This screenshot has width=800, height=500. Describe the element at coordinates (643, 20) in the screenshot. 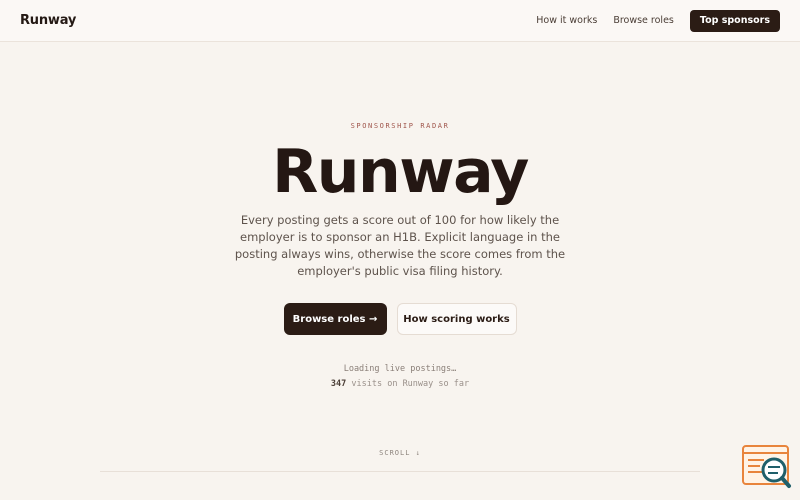

I see `nav-browse-roles: Browse roles` at that location.